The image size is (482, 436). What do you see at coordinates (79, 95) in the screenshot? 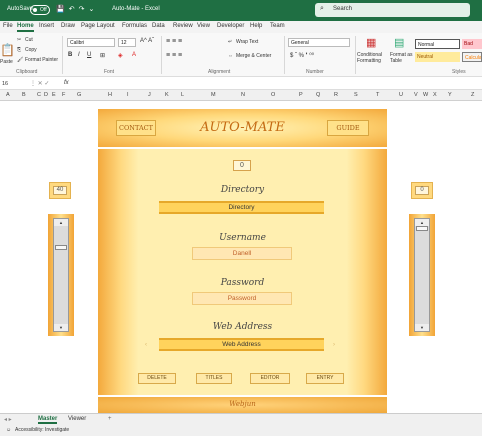
I see `column-header: G` at bounding box center [79, 95].